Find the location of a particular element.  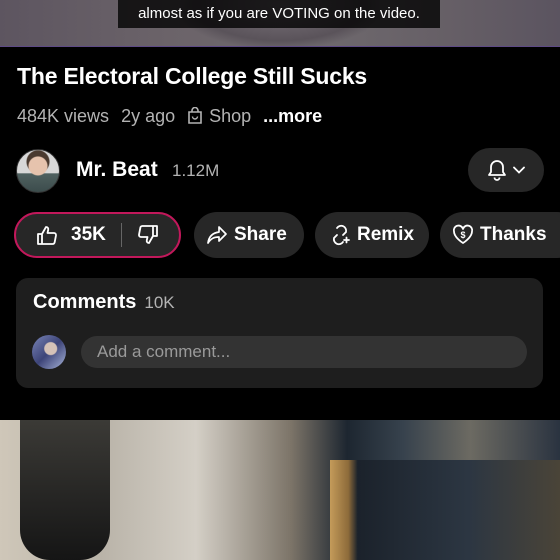

thanks-label: Thanks is located at coordinates (513, 234).